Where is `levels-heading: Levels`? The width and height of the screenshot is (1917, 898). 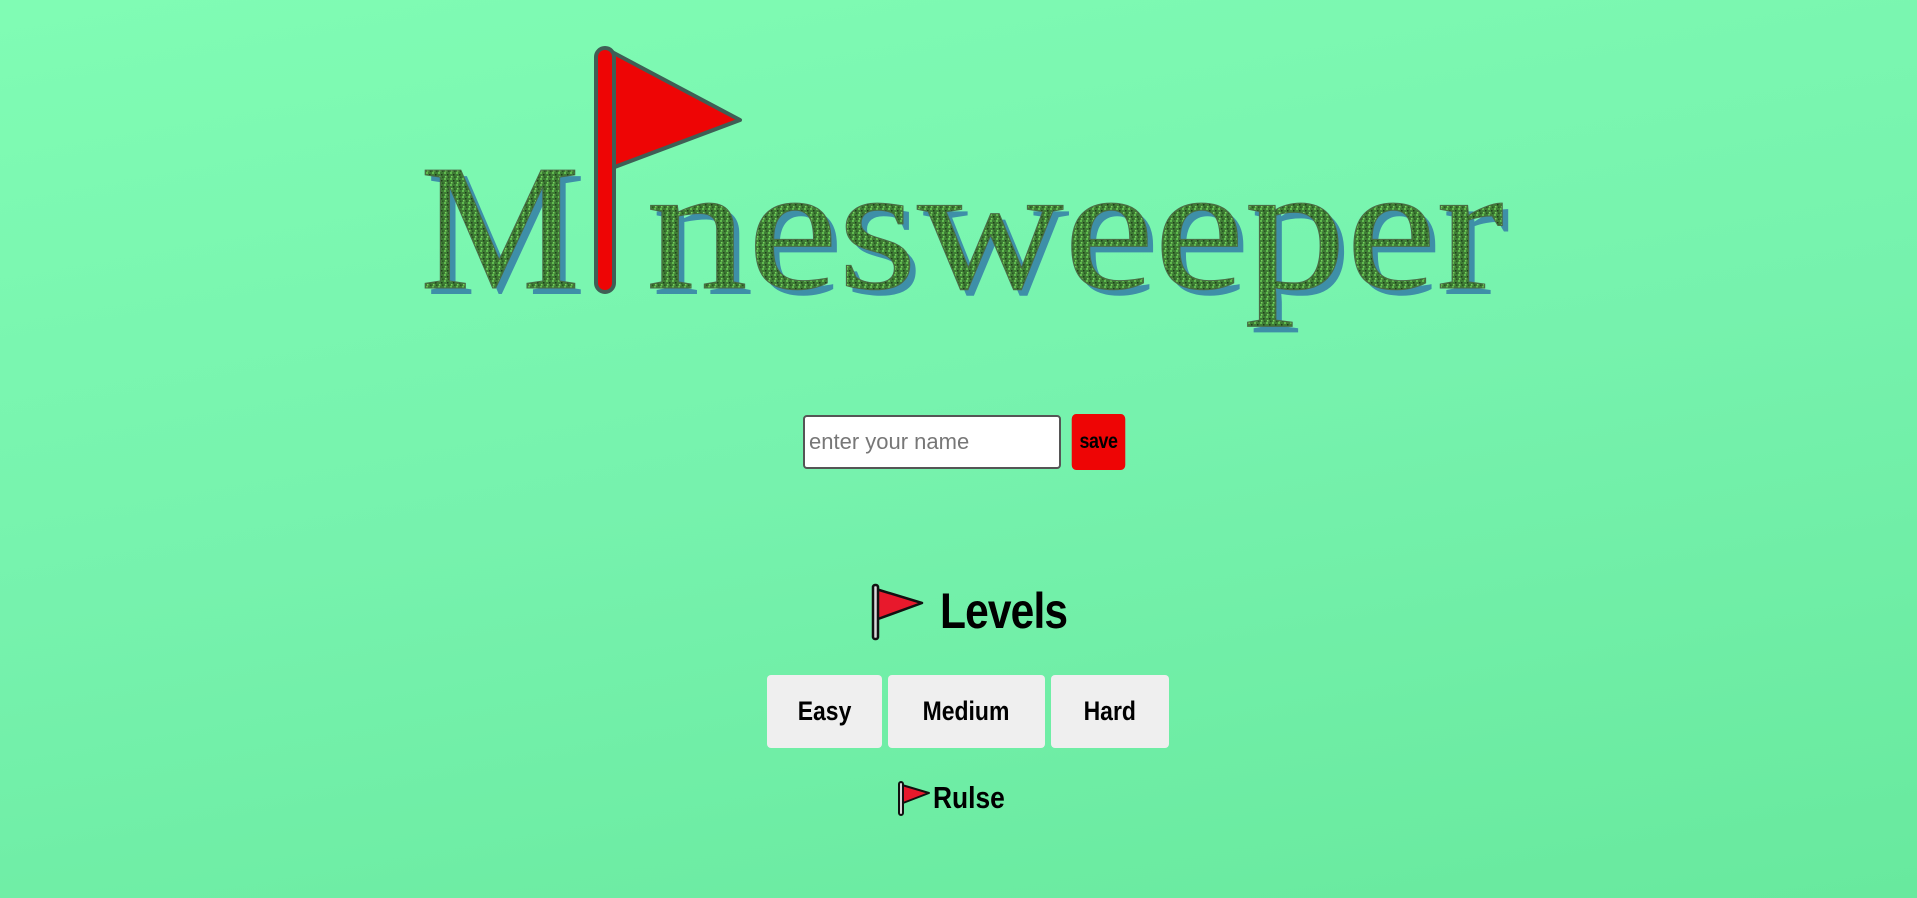 levels-heading: Levels is located at coordinates (980, 611).